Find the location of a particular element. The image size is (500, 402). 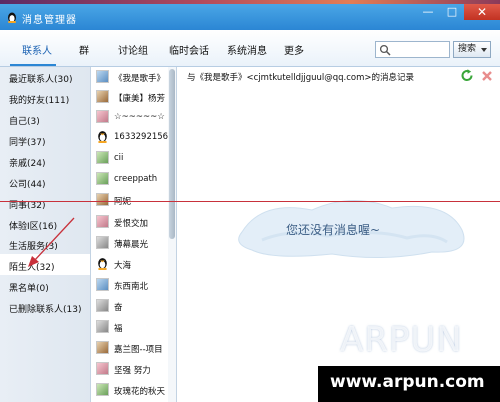

tab-system-messages: 系统消息 is located at coordinates (247, 49).